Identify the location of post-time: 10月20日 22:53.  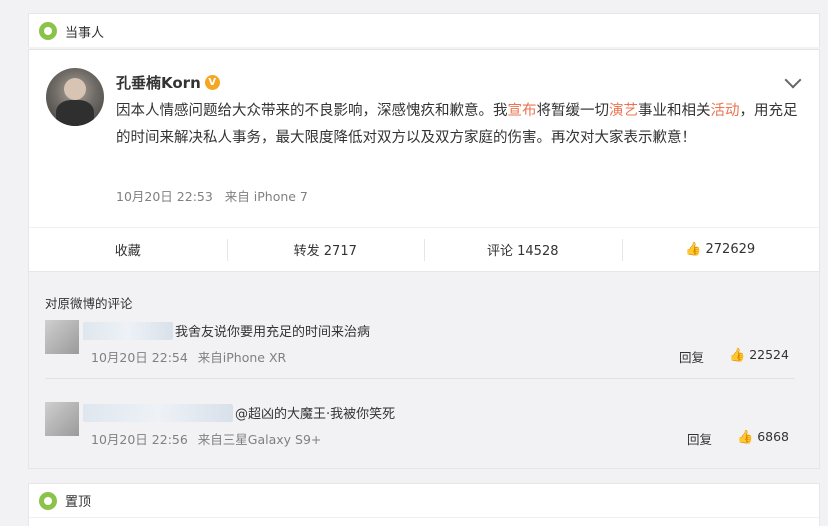
(164, 196).